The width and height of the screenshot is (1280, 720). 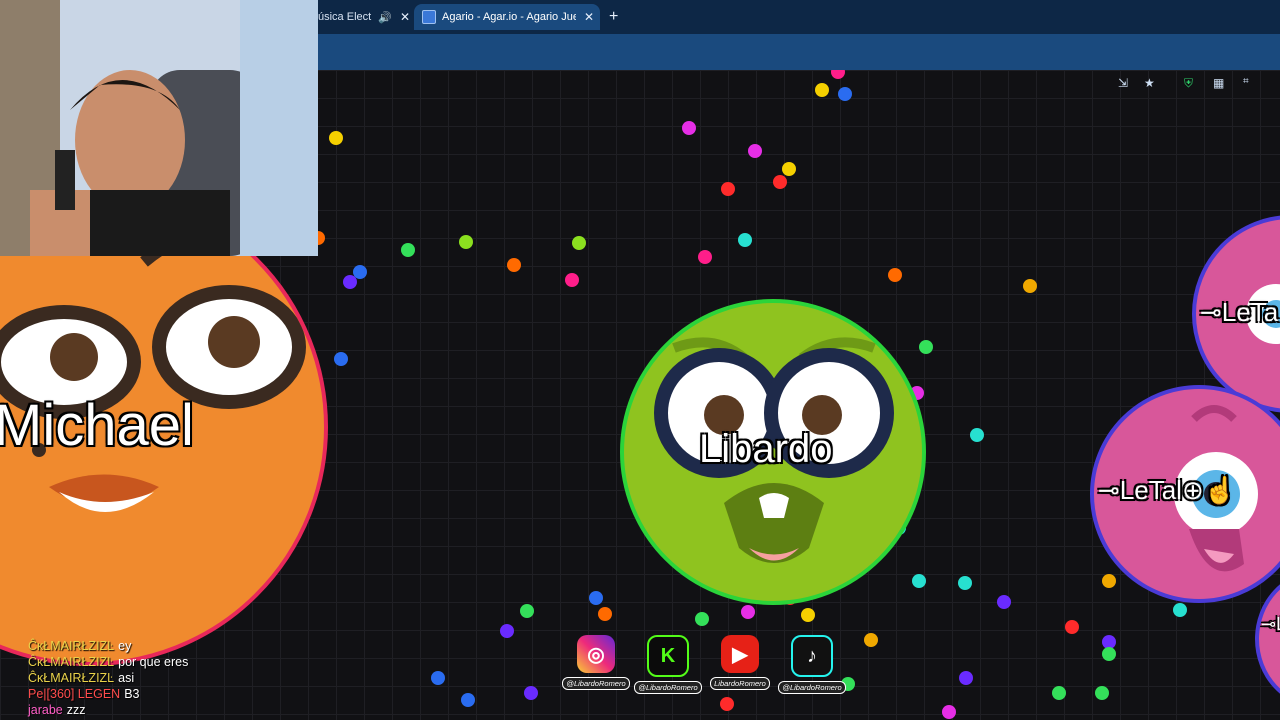 I want to click on chat-line: Pe|[360] LEGEN B3, so click(x=108, y=694).